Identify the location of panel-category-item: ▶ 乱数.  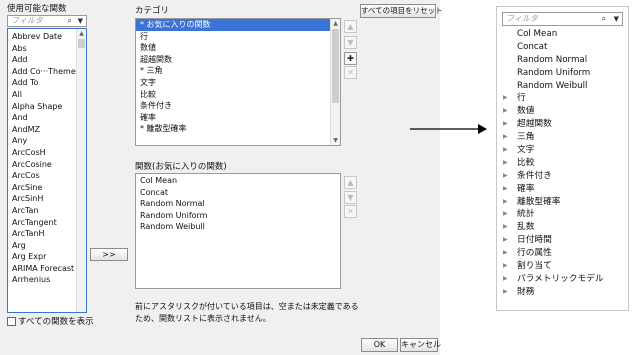
(562, 227).